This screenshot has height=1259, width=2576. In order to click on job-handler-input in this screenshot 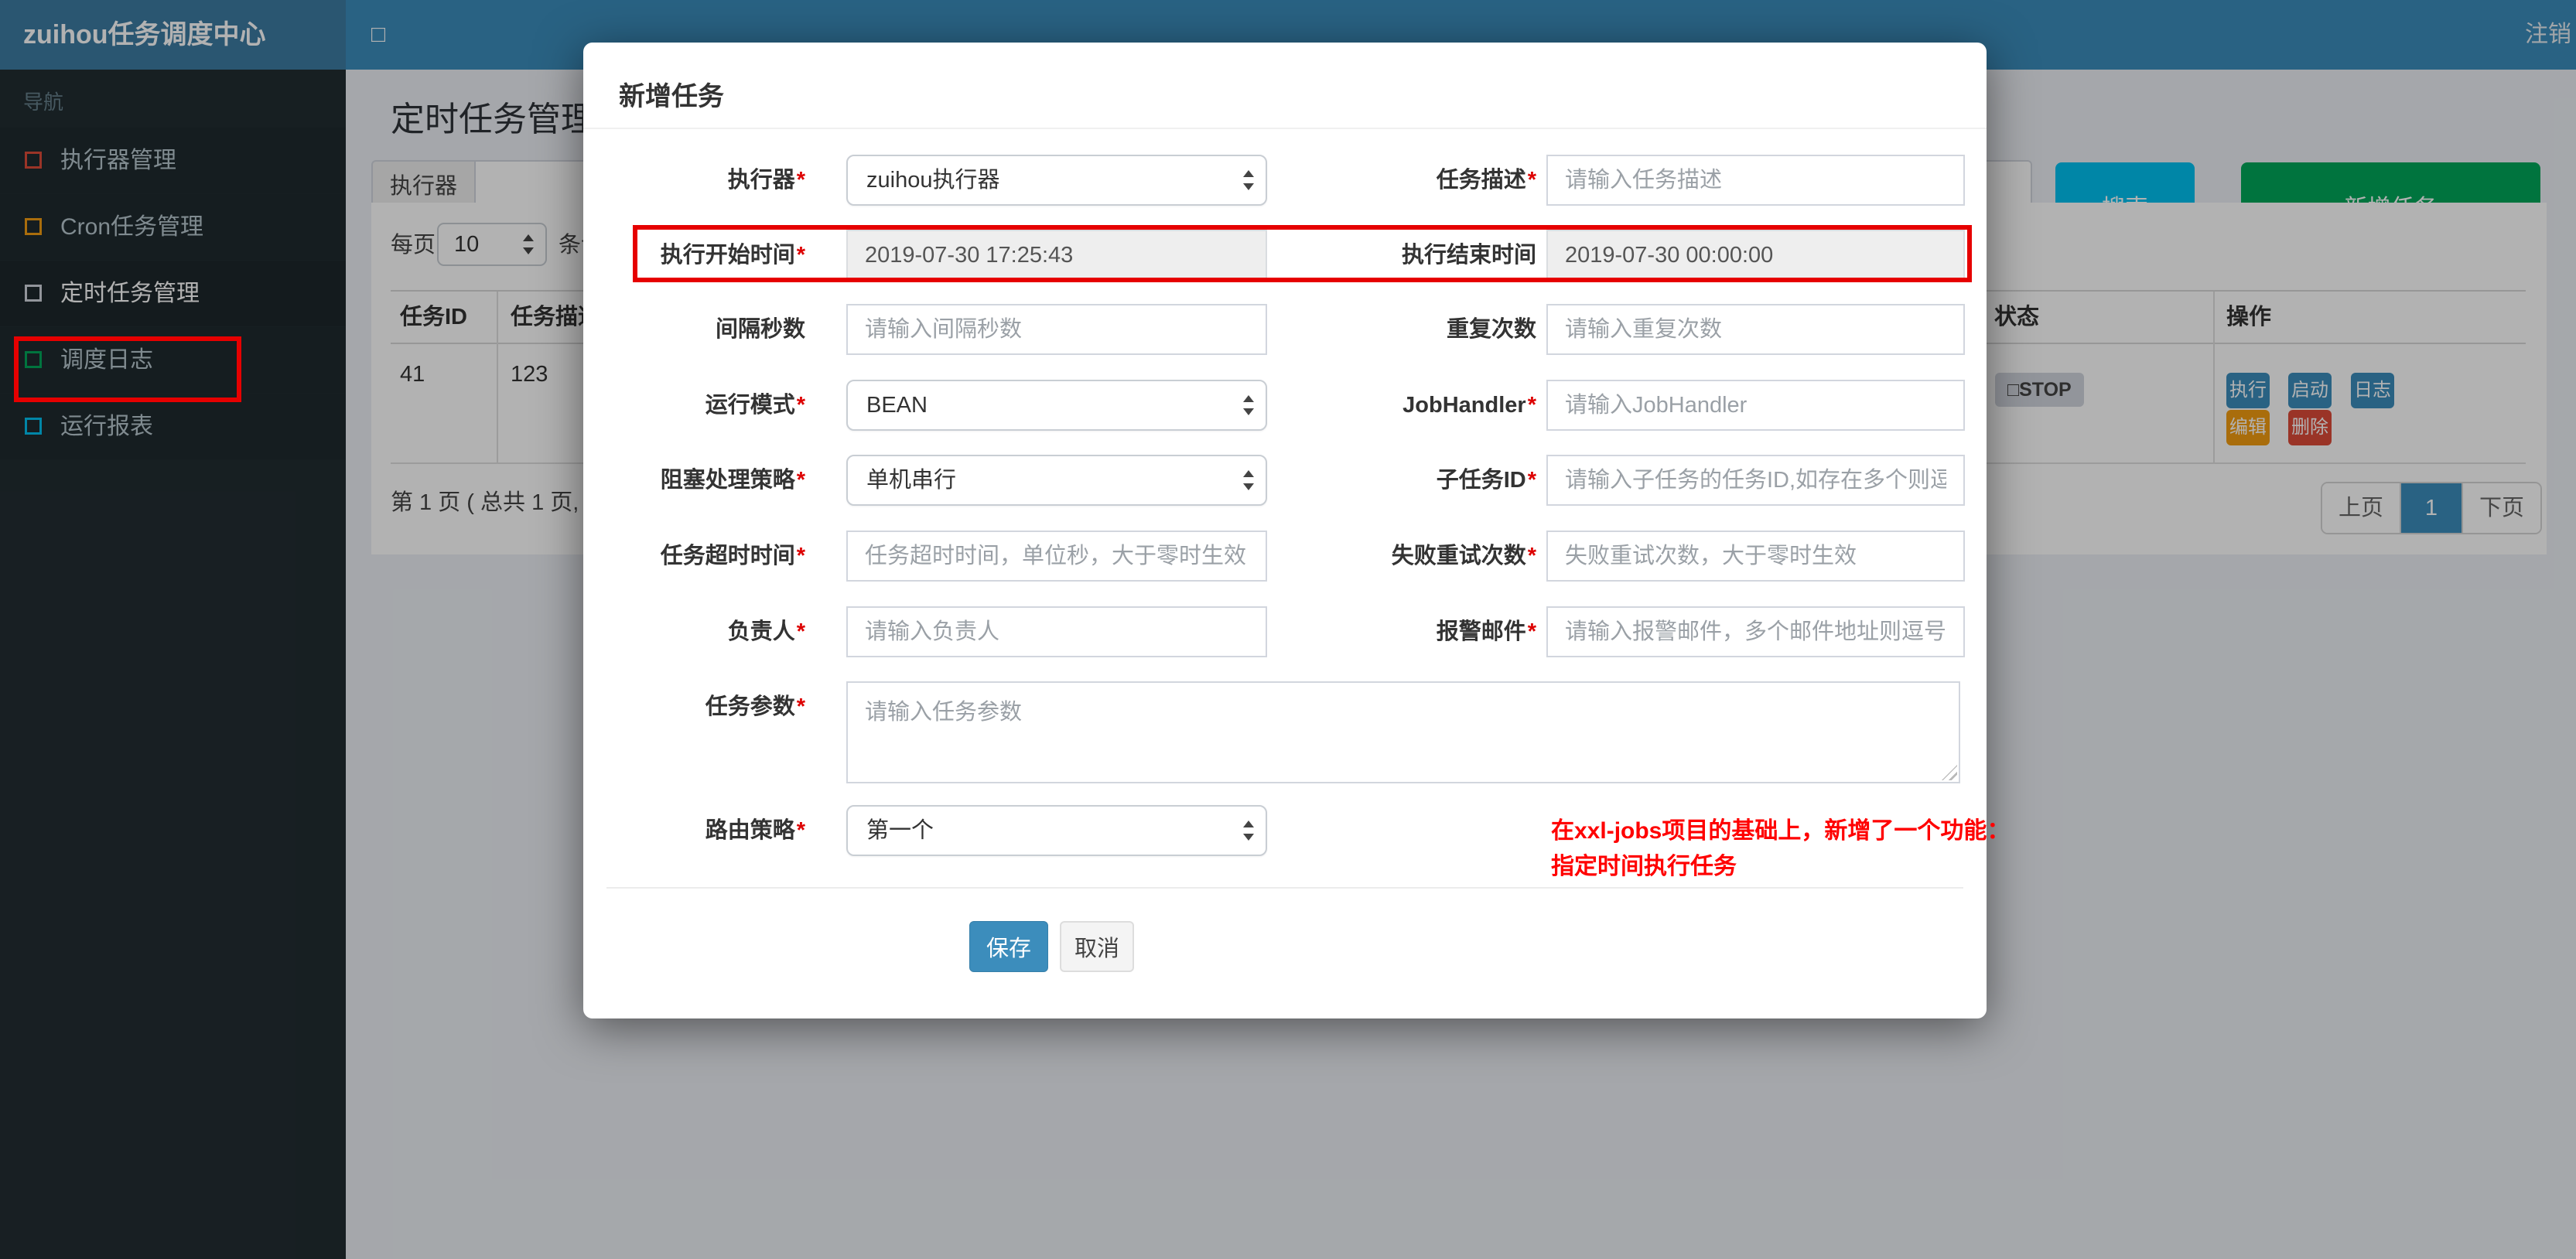, I will do `click(1755, 406)`.